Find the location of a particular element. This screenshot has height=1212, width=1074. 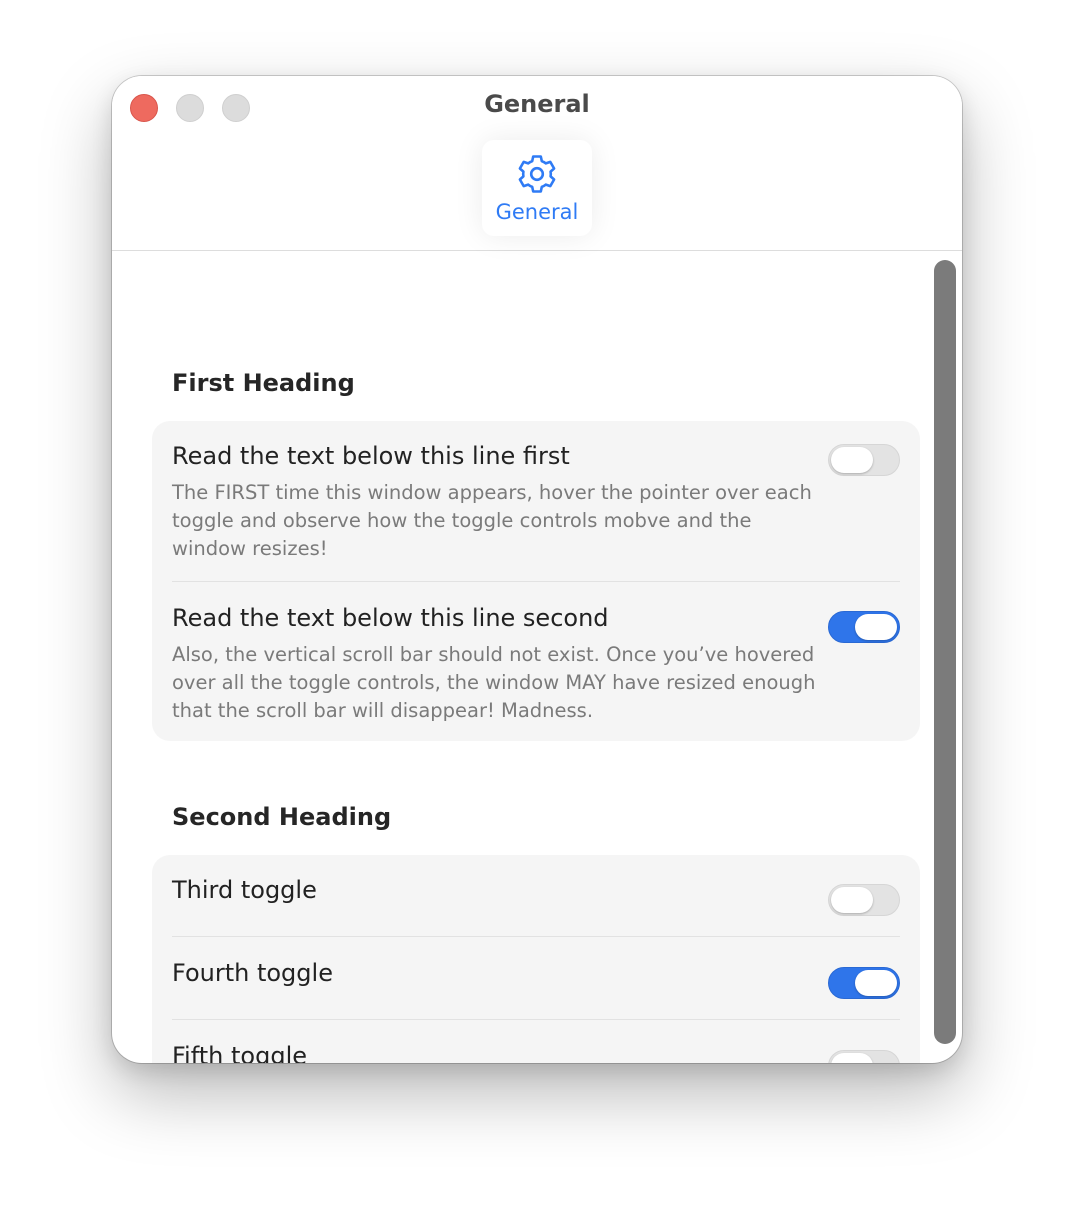

title-bar: General General is located at coordinates (537, 163).